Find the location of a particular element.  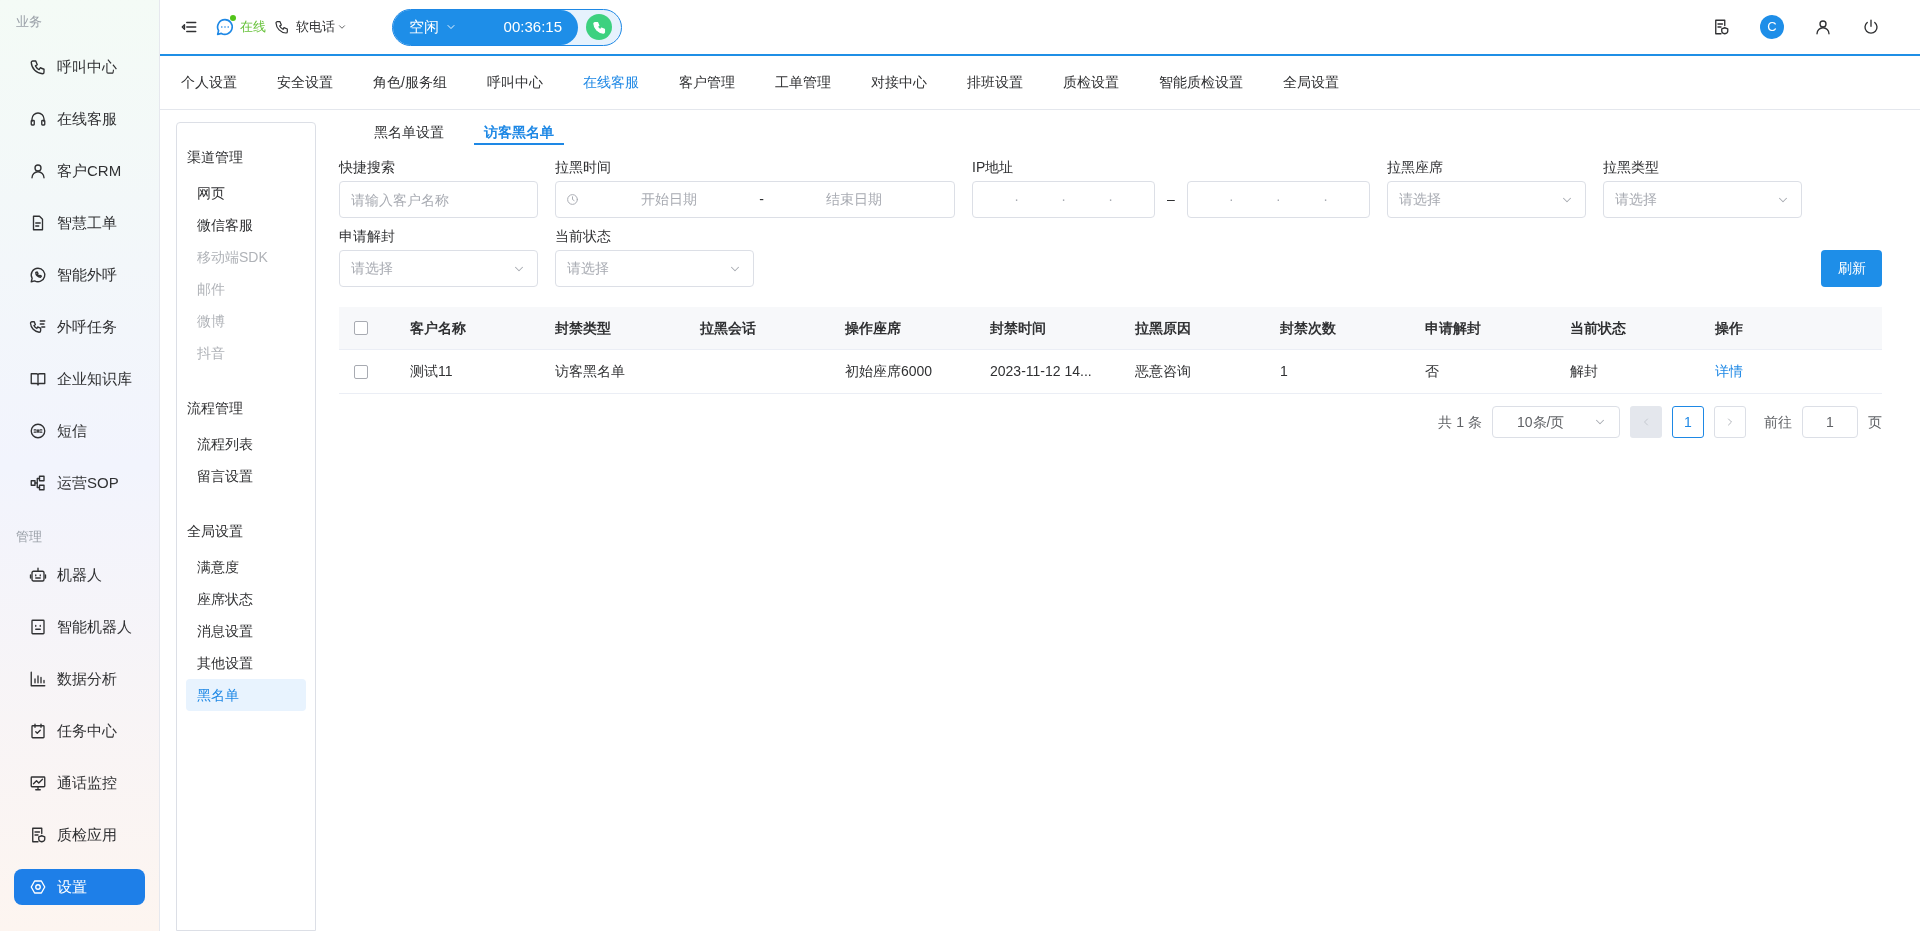

menu-item: 微信客服 is located at coordinates (246, 225).